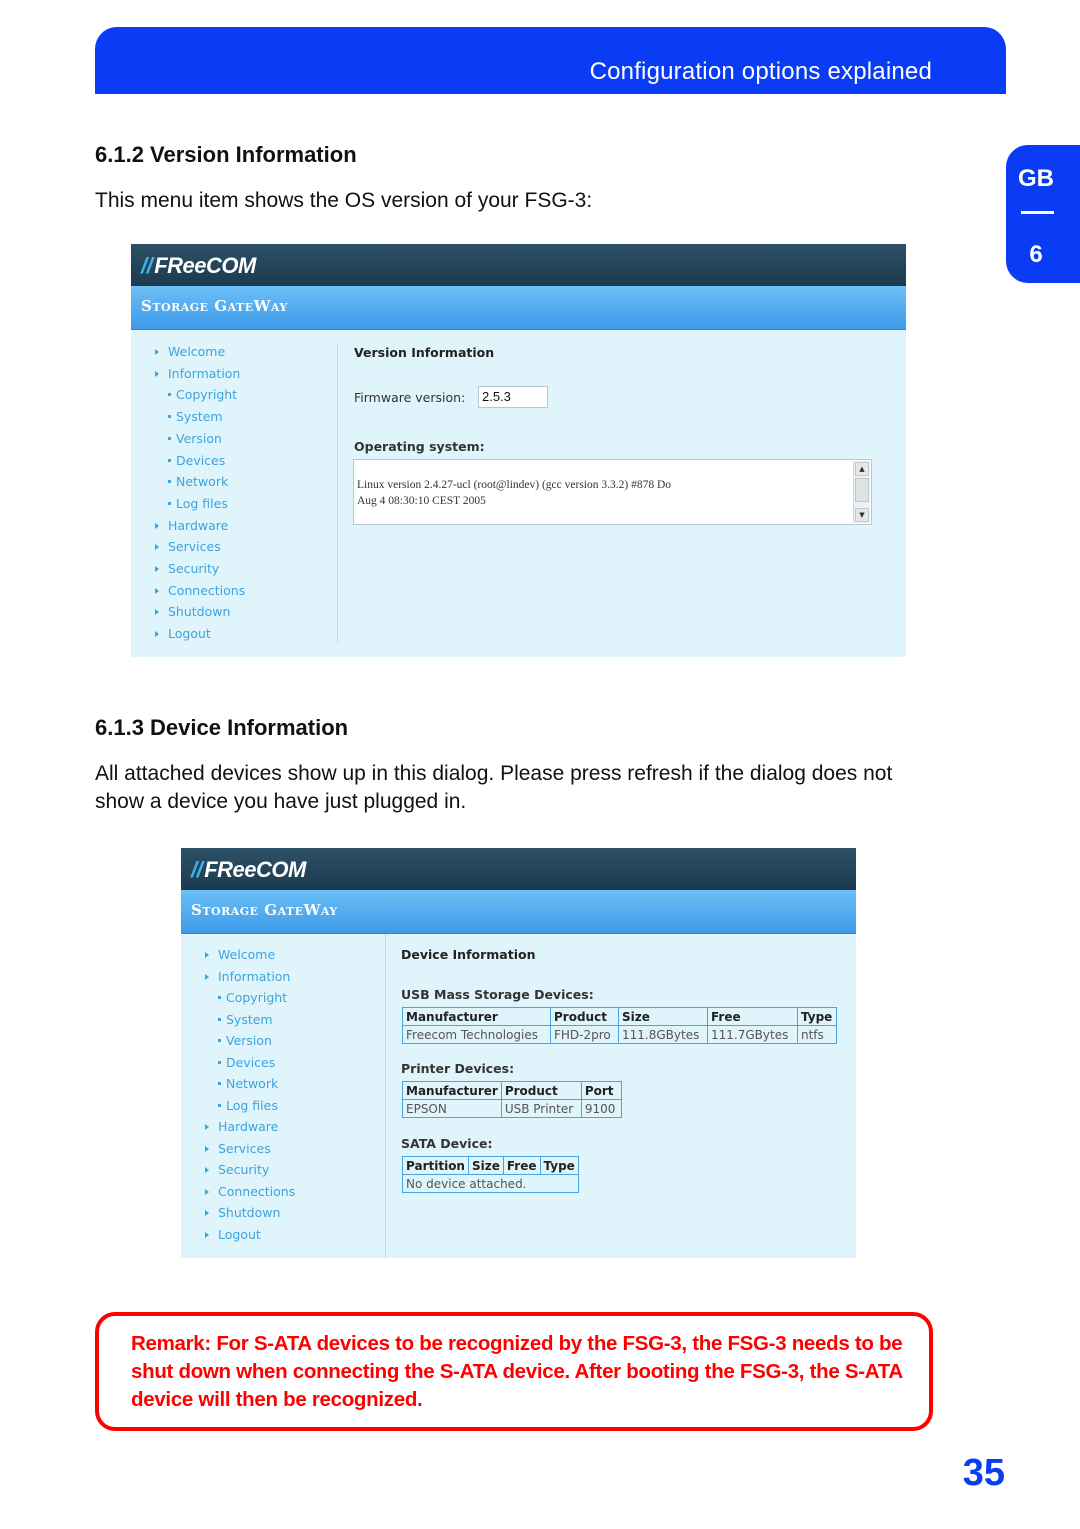  I want to click on sata-device-label: SATA Device:, so click(447, 1143).